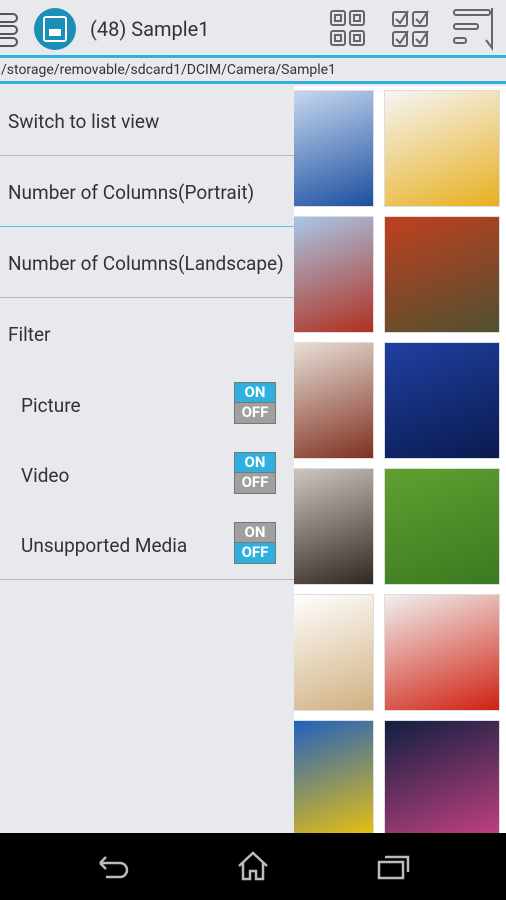  Describe the element at coordinates (334, 148) in the screenshot. I see `thumbnail-mountain-lake` at that location.